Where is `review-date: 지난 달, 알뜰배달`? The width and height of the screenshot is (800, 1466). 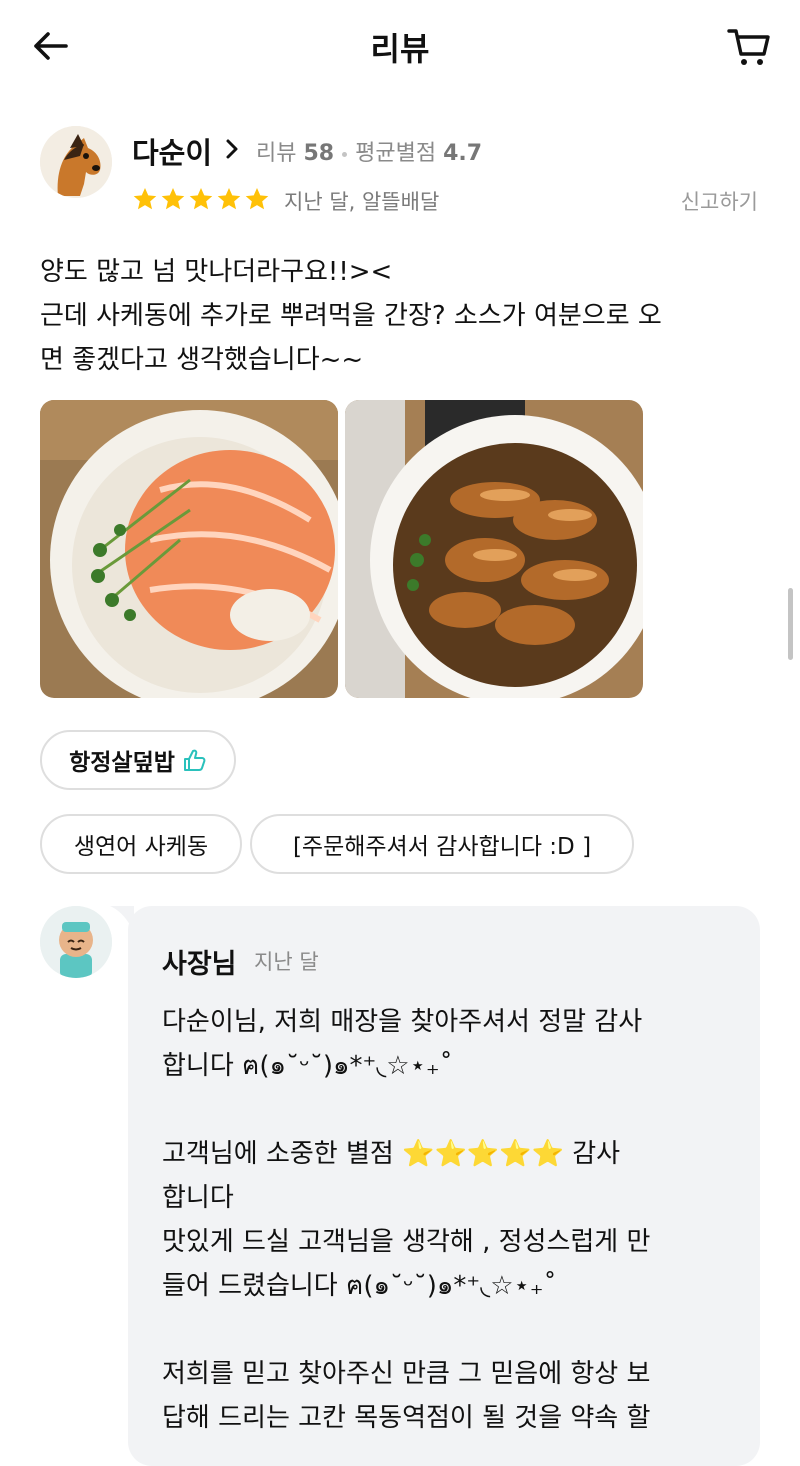
review-date: 지난 달, 알뜰배달 is located at coordinates (362, 202).